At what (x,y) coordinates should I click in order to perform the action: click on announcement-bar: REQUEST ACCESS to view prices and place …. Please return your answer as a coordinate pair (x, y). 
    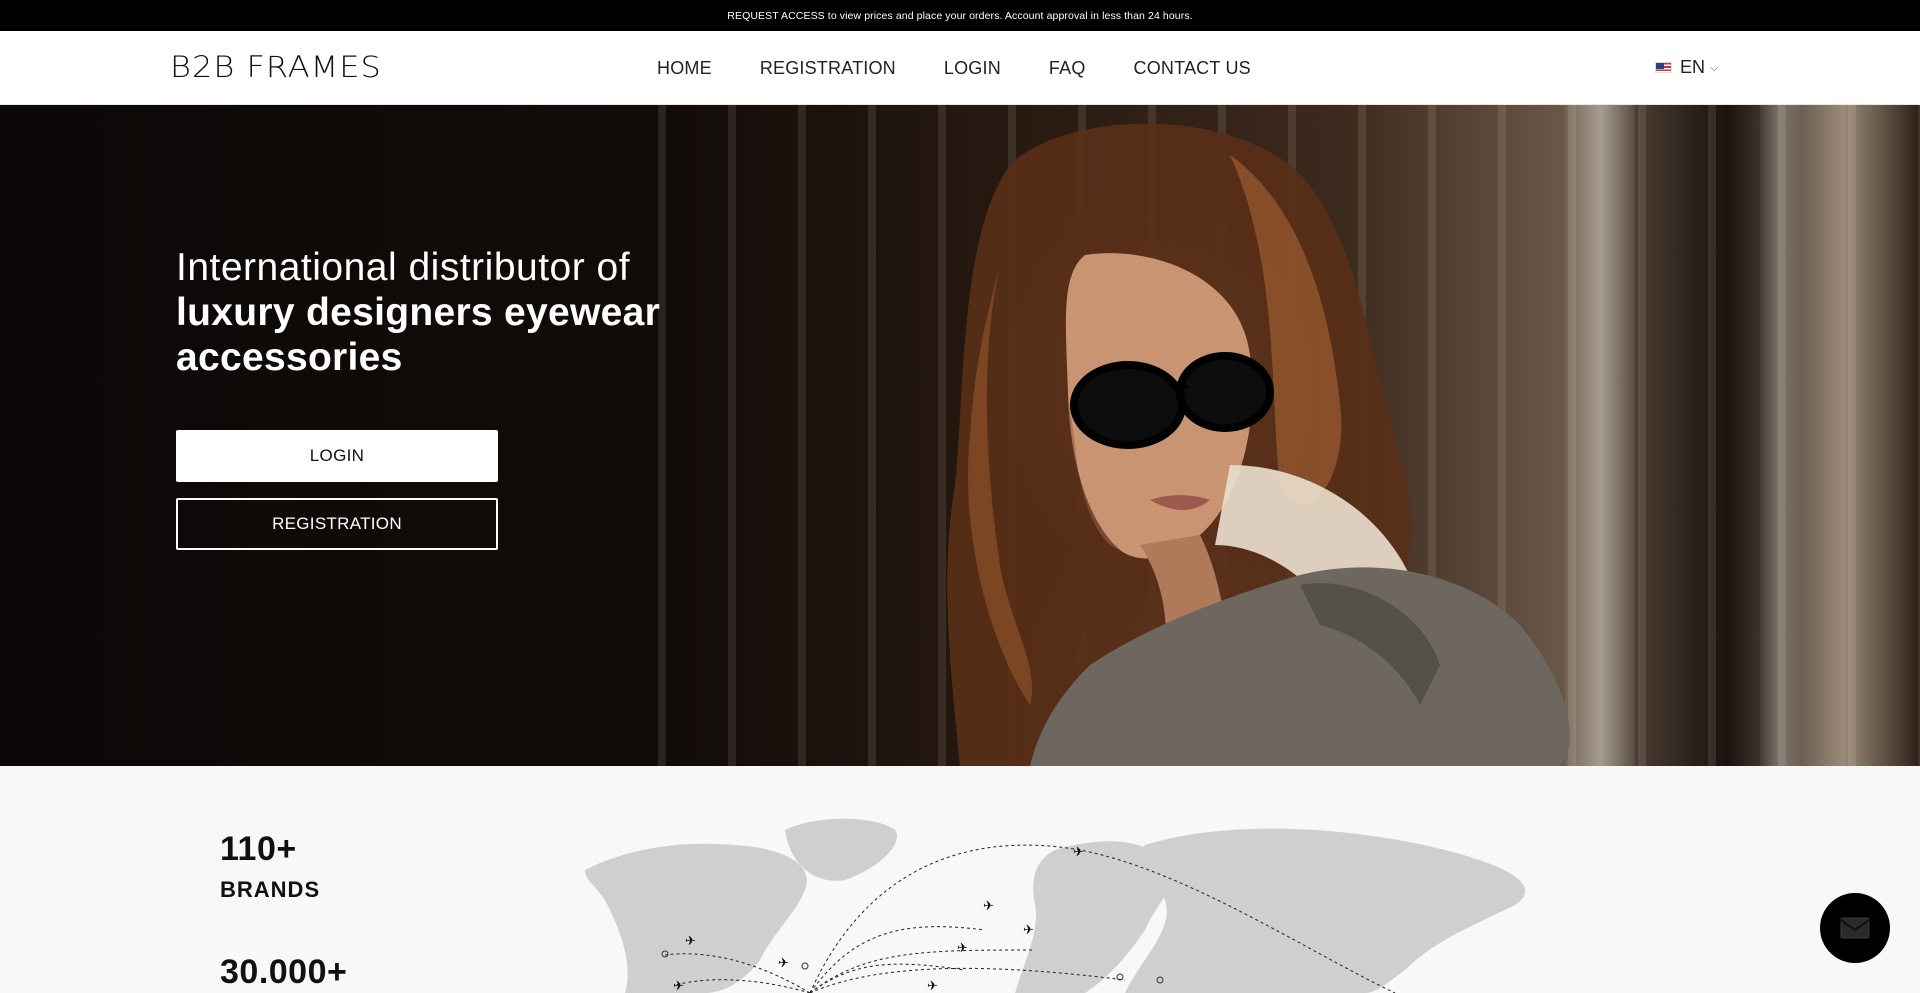
    Looking at the image, I should click on (960, 15).